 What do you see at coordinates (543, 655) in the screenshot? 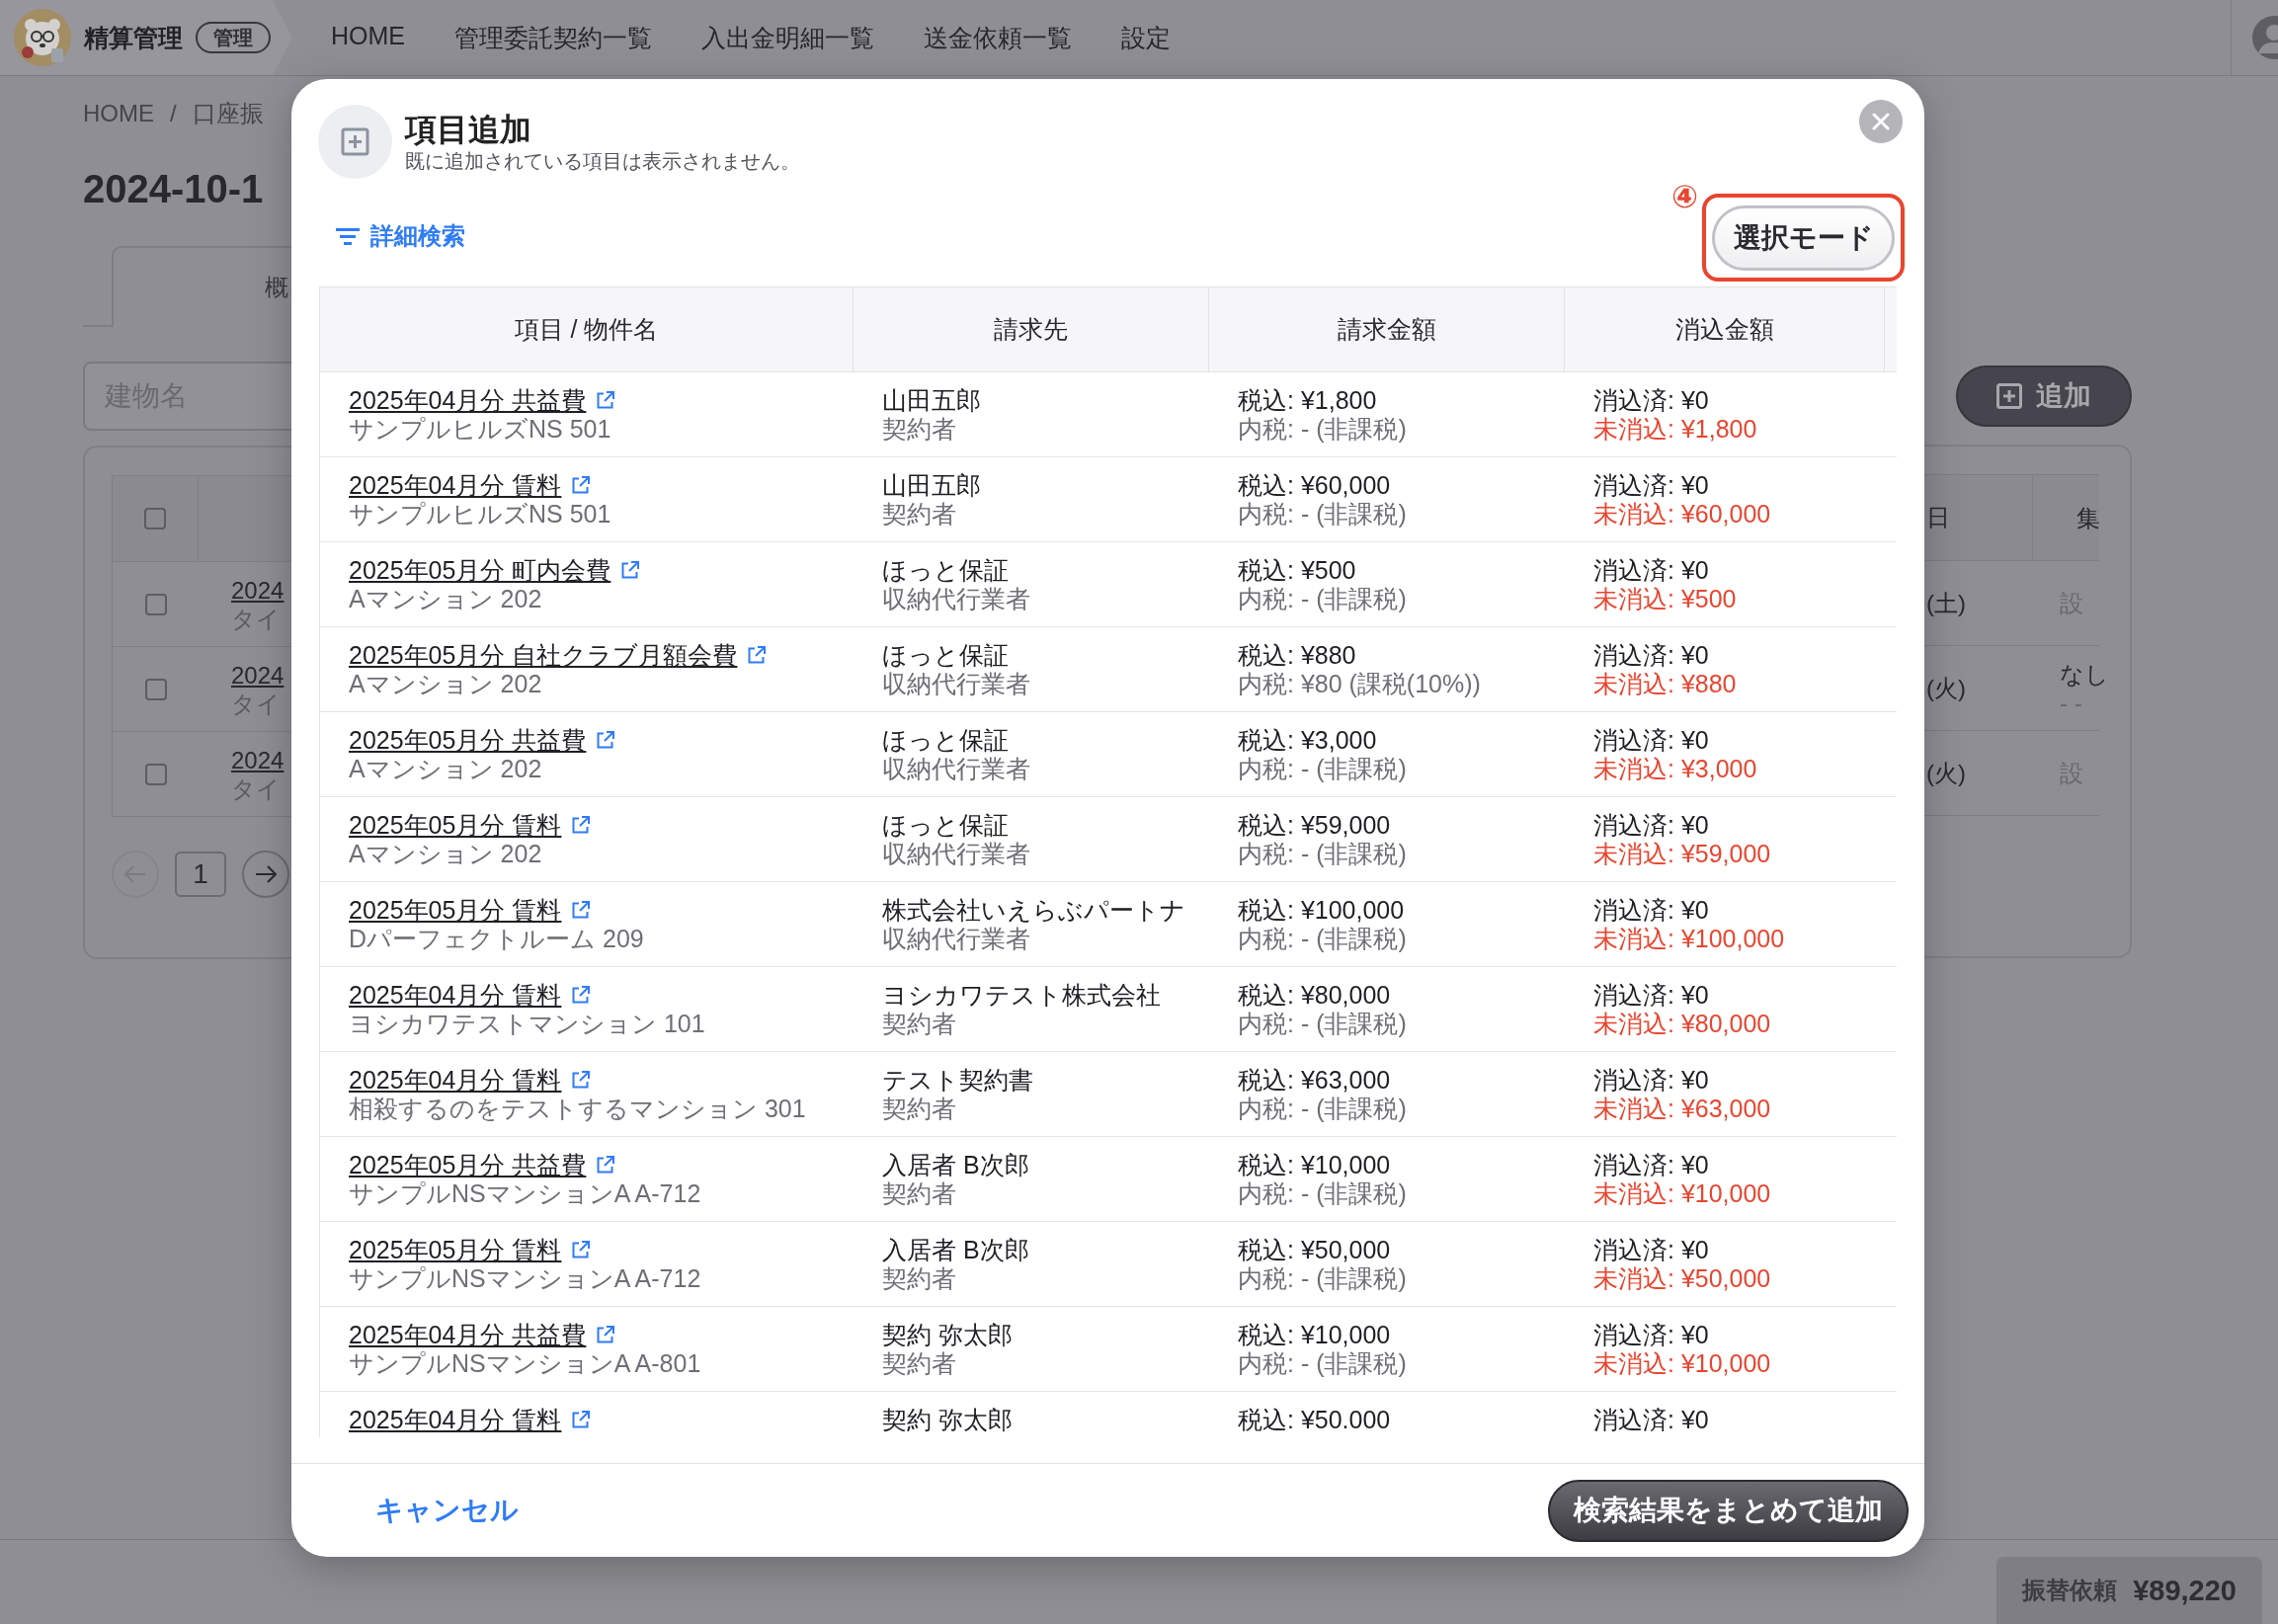
I see `item-link: 2025年05月分 自社クラブ月額会費` at bounding box center [543, 655].